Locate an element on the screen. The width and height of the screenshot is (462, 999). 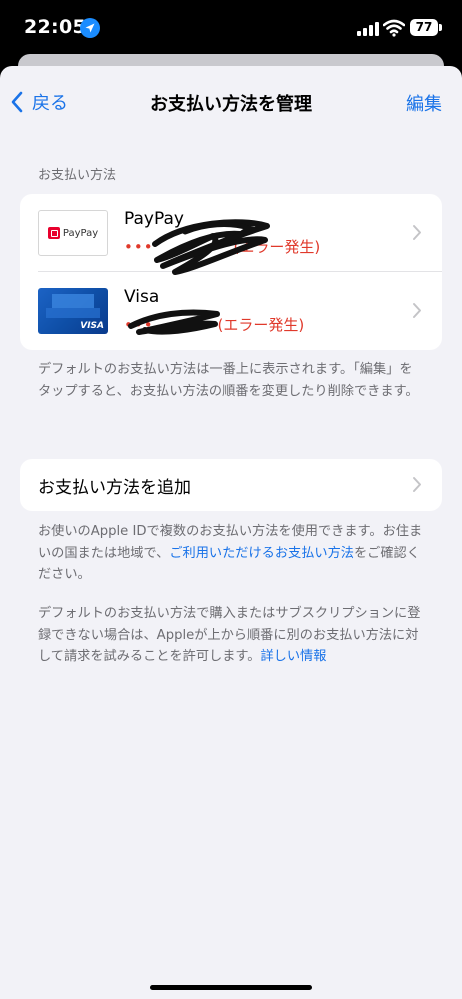
learn-more-link: 詳しい情報 is located at coordinates (293, 656).